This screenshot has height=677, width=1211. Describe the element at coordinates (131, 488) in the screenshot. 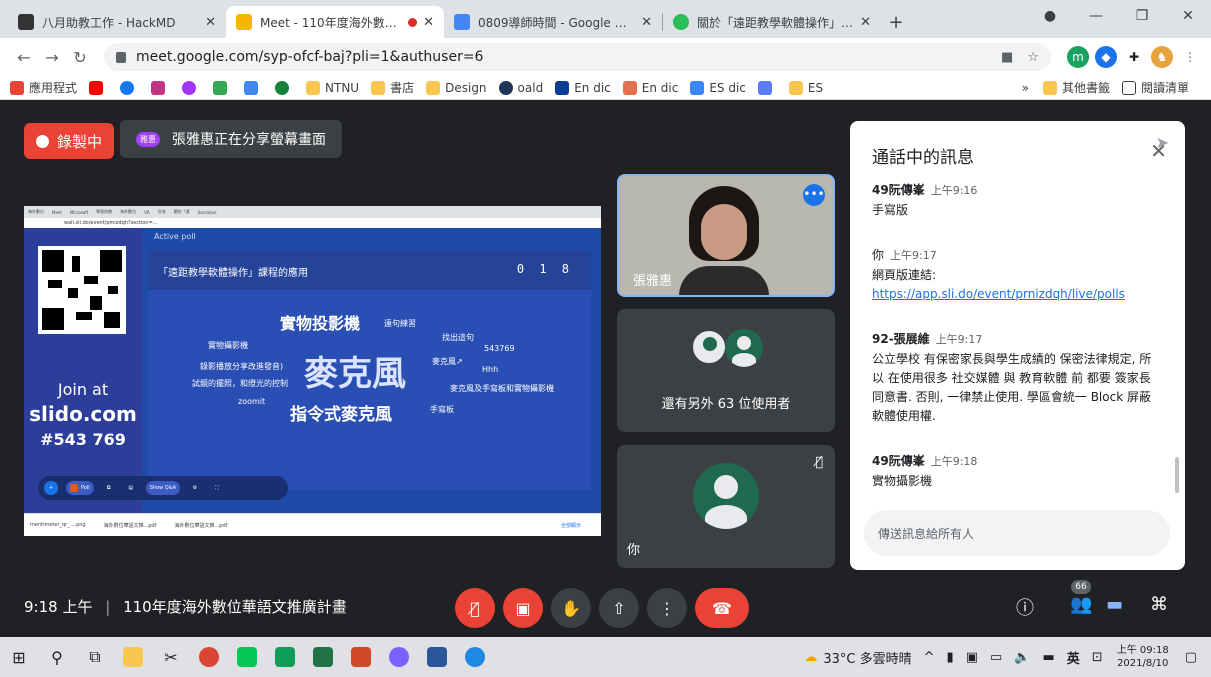

I see `chat-icon: ▤` at that location.